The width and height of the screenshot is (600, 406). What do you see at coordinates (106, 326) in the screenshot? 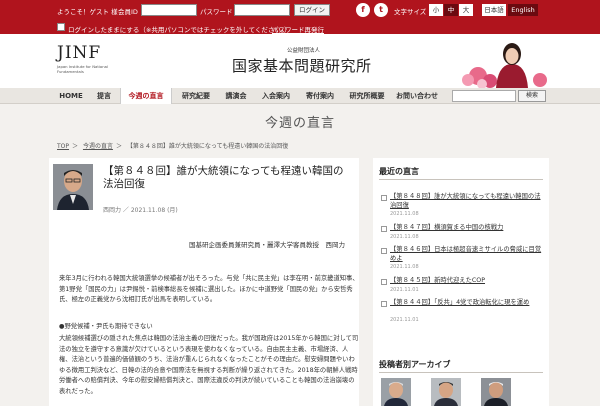
I see `article-subheading: ●野党候補・尹氏も期待できない` at bounding box center [106, 326].